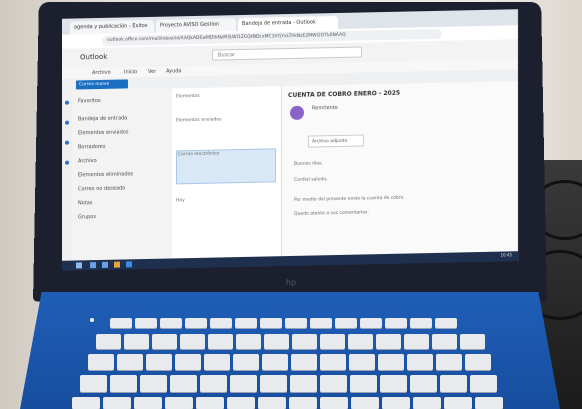 The image size is (582, 409). Describe the element at coordinates (67, 162) in the screenshot. I see `files-icon` at that location.